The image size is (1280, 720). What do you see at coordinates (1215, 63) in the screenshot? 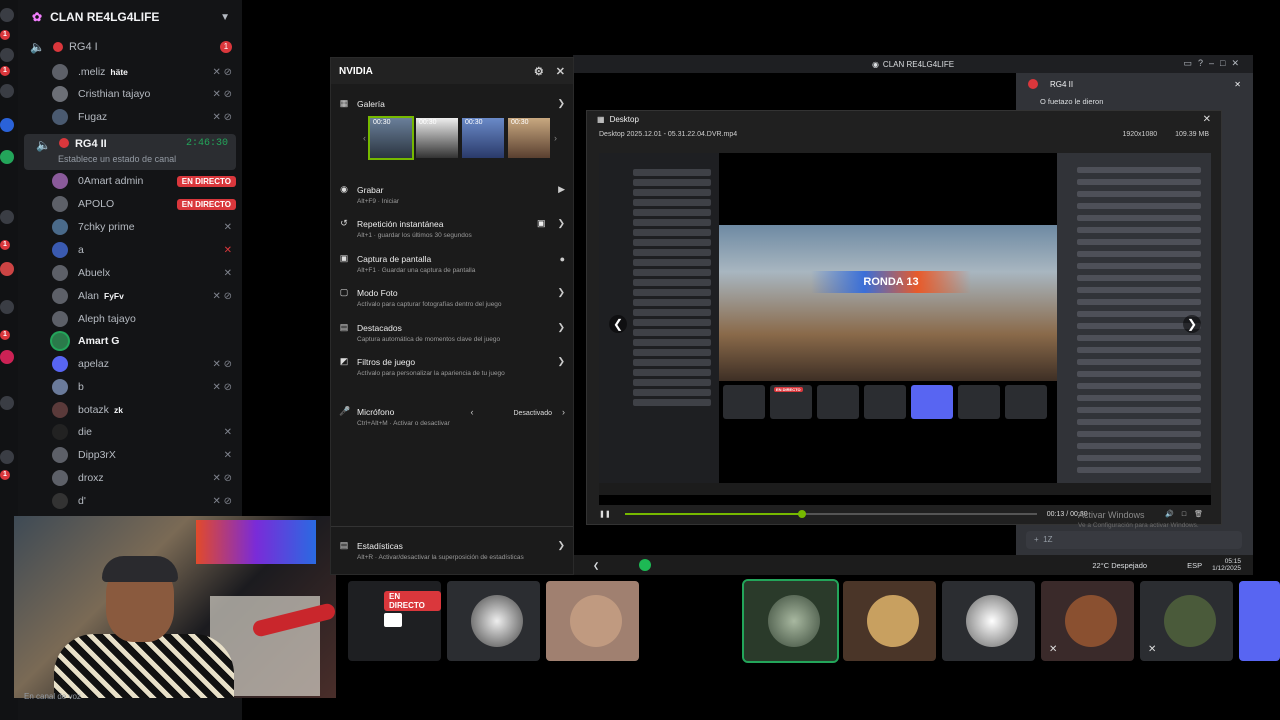
I see `window-controls-icon: ▭?–□✕` at bounding box center [1215, 63].